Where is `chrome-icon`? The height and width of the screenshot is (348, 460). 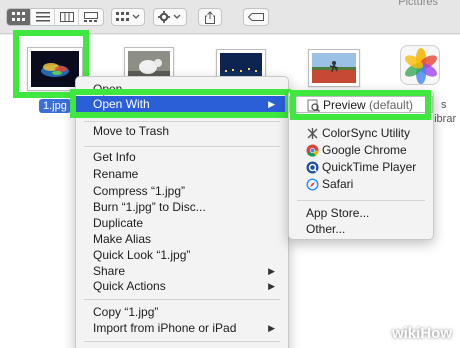
chrome-icon is located at coordinates (312, 150).